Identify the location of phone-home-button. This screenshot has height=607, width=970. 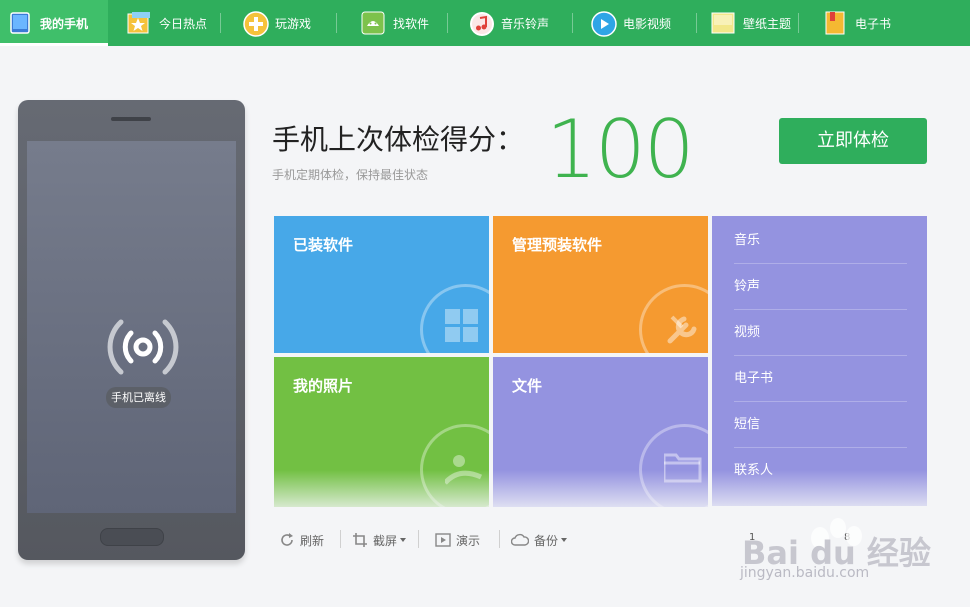
(132, 537).